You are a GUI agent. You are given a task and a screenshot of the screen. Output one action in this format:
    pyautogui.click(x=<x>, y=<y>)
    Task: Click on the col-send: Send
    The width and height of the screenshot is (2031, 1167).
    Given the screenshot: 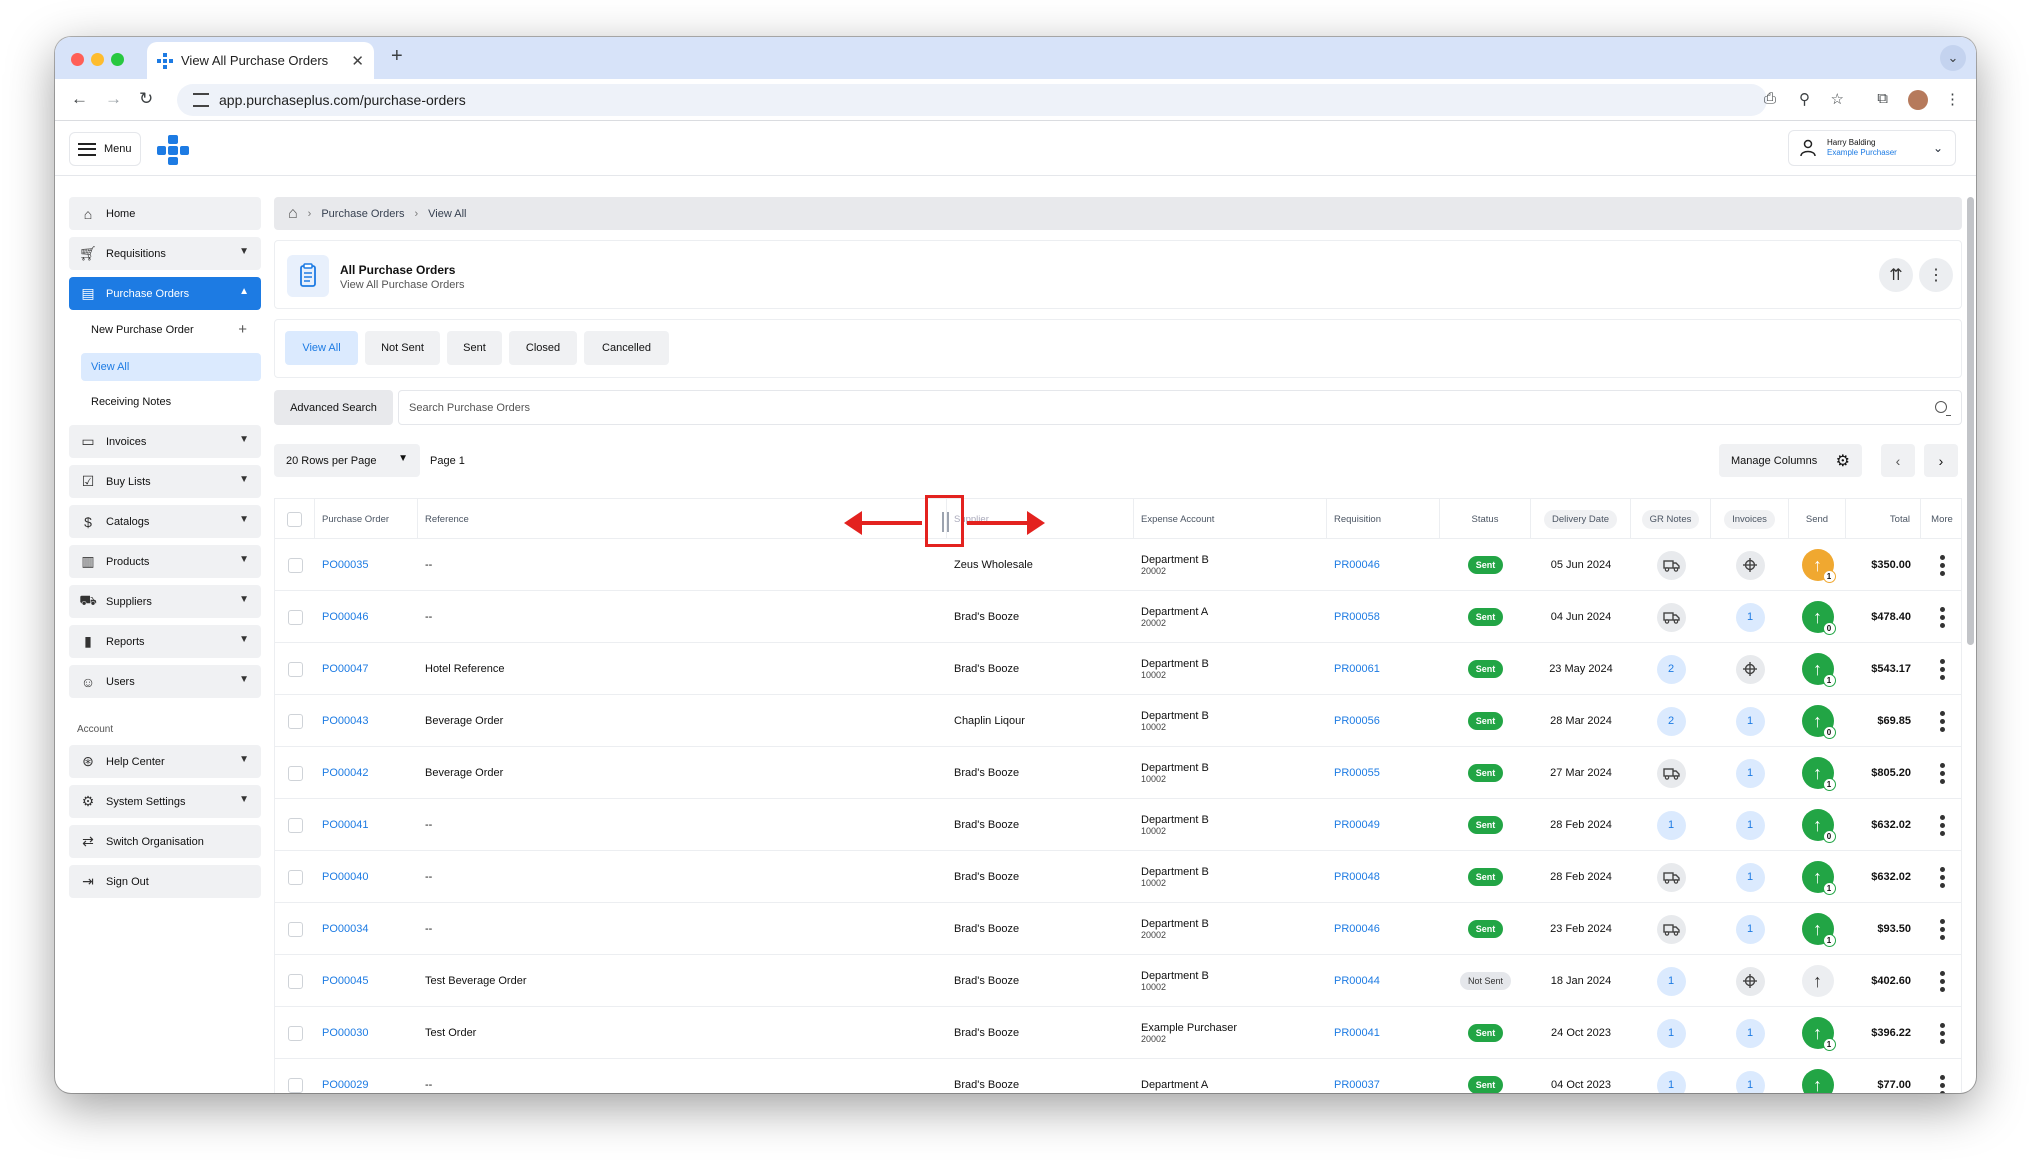 What is the action you would take?
    pyautogui.click(x=1817, y=519)
    